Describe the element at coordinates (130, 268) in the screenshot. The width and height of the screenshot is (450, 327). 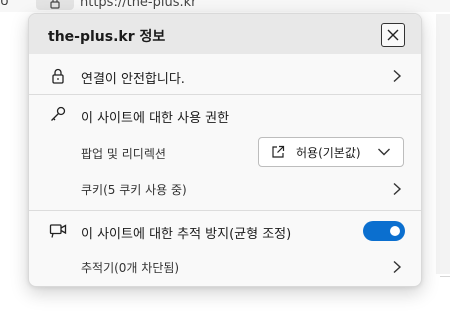
I see `trackers-label: 추적기(0개 차단됨)` at that location.